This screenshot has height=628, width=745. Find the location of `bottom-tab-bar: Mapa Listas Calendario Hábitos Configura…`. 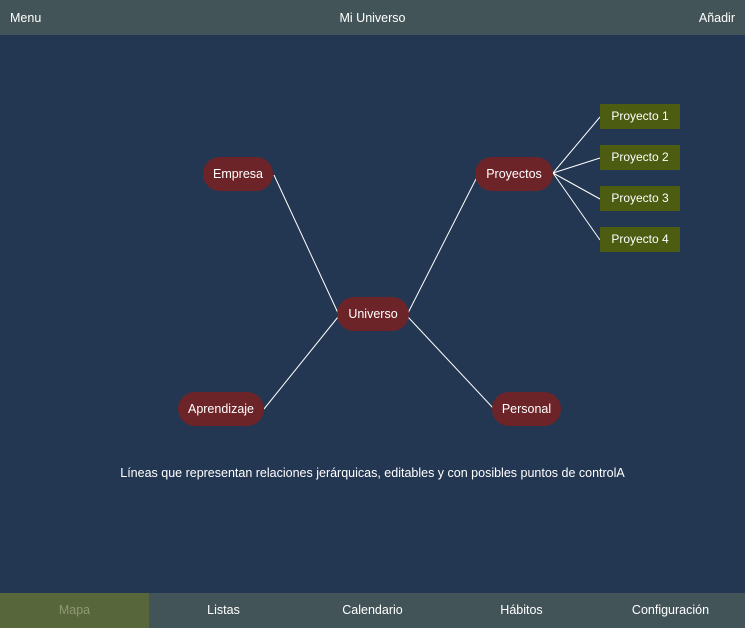

bottom-tab-bar: Mapa Listas Calendario Hábitos Configura… is located at coordinates (372, 610).